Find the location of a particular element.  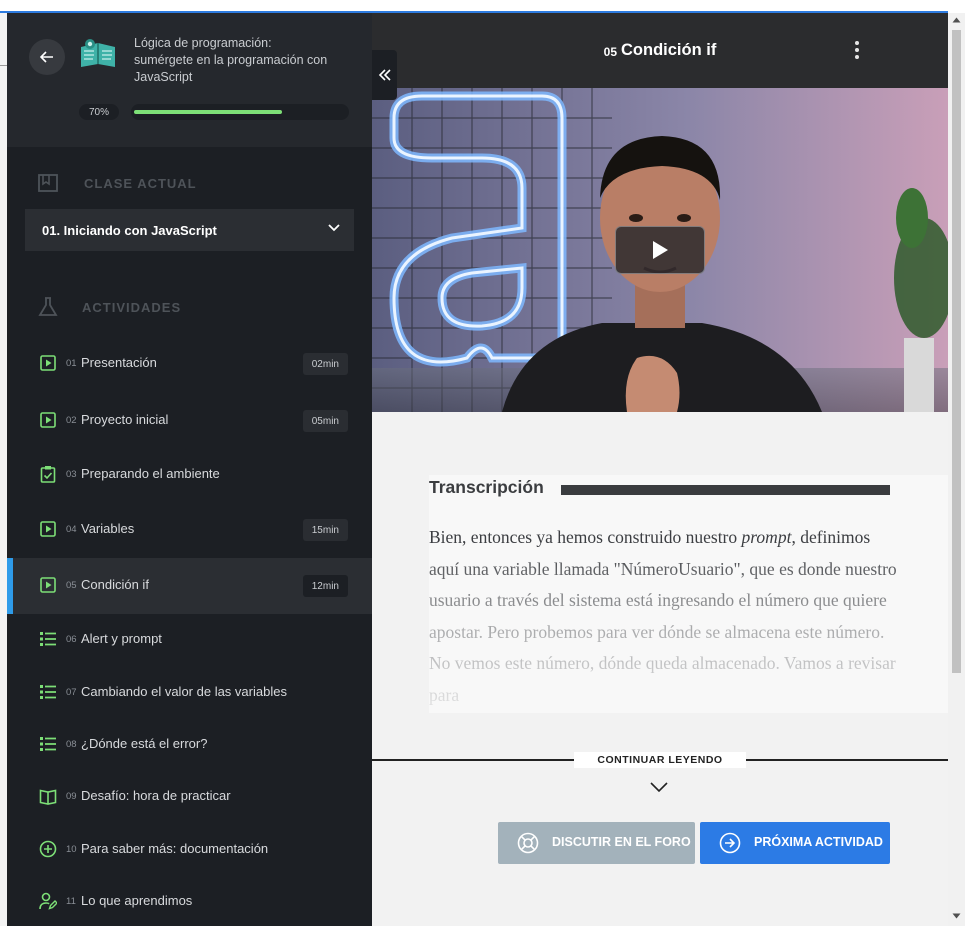

play-icon is located at coordinates (660, 250).